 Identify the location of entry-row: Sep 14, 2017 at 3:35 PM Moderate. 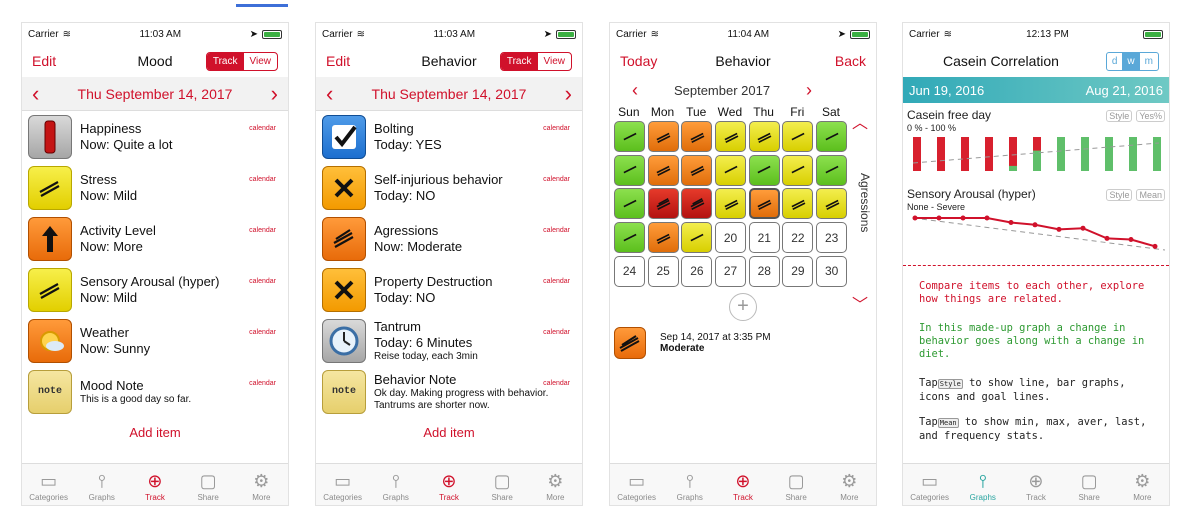
(743, 342).